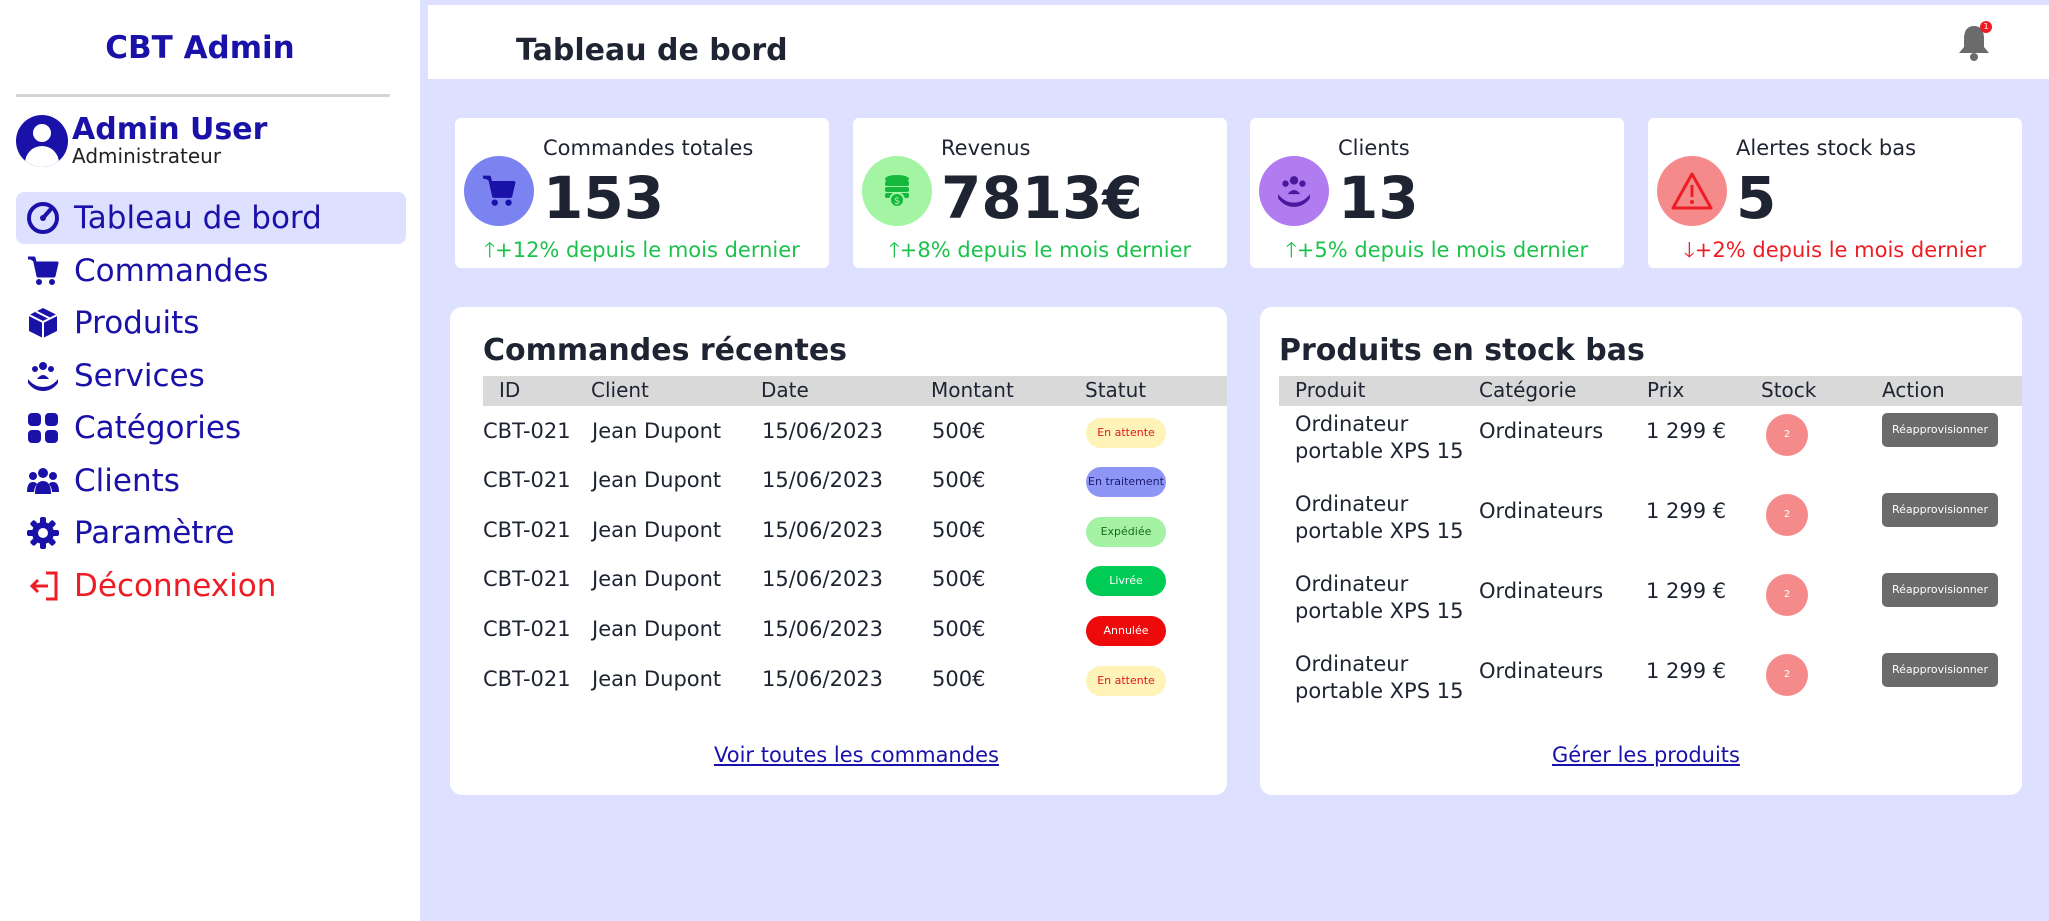  What do you see at coordinates (203, 95) in the screenshot?
I see `divider` at bounding box center [203, 95].